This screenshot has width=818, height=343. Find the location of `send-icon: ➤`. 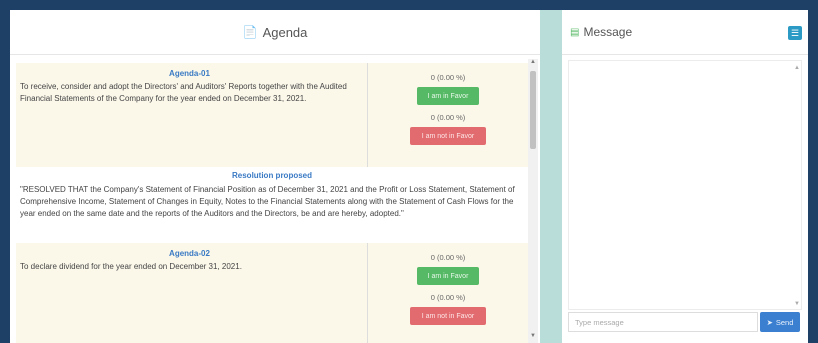

send-icon: ➤ is located at coordinates (769, 322).